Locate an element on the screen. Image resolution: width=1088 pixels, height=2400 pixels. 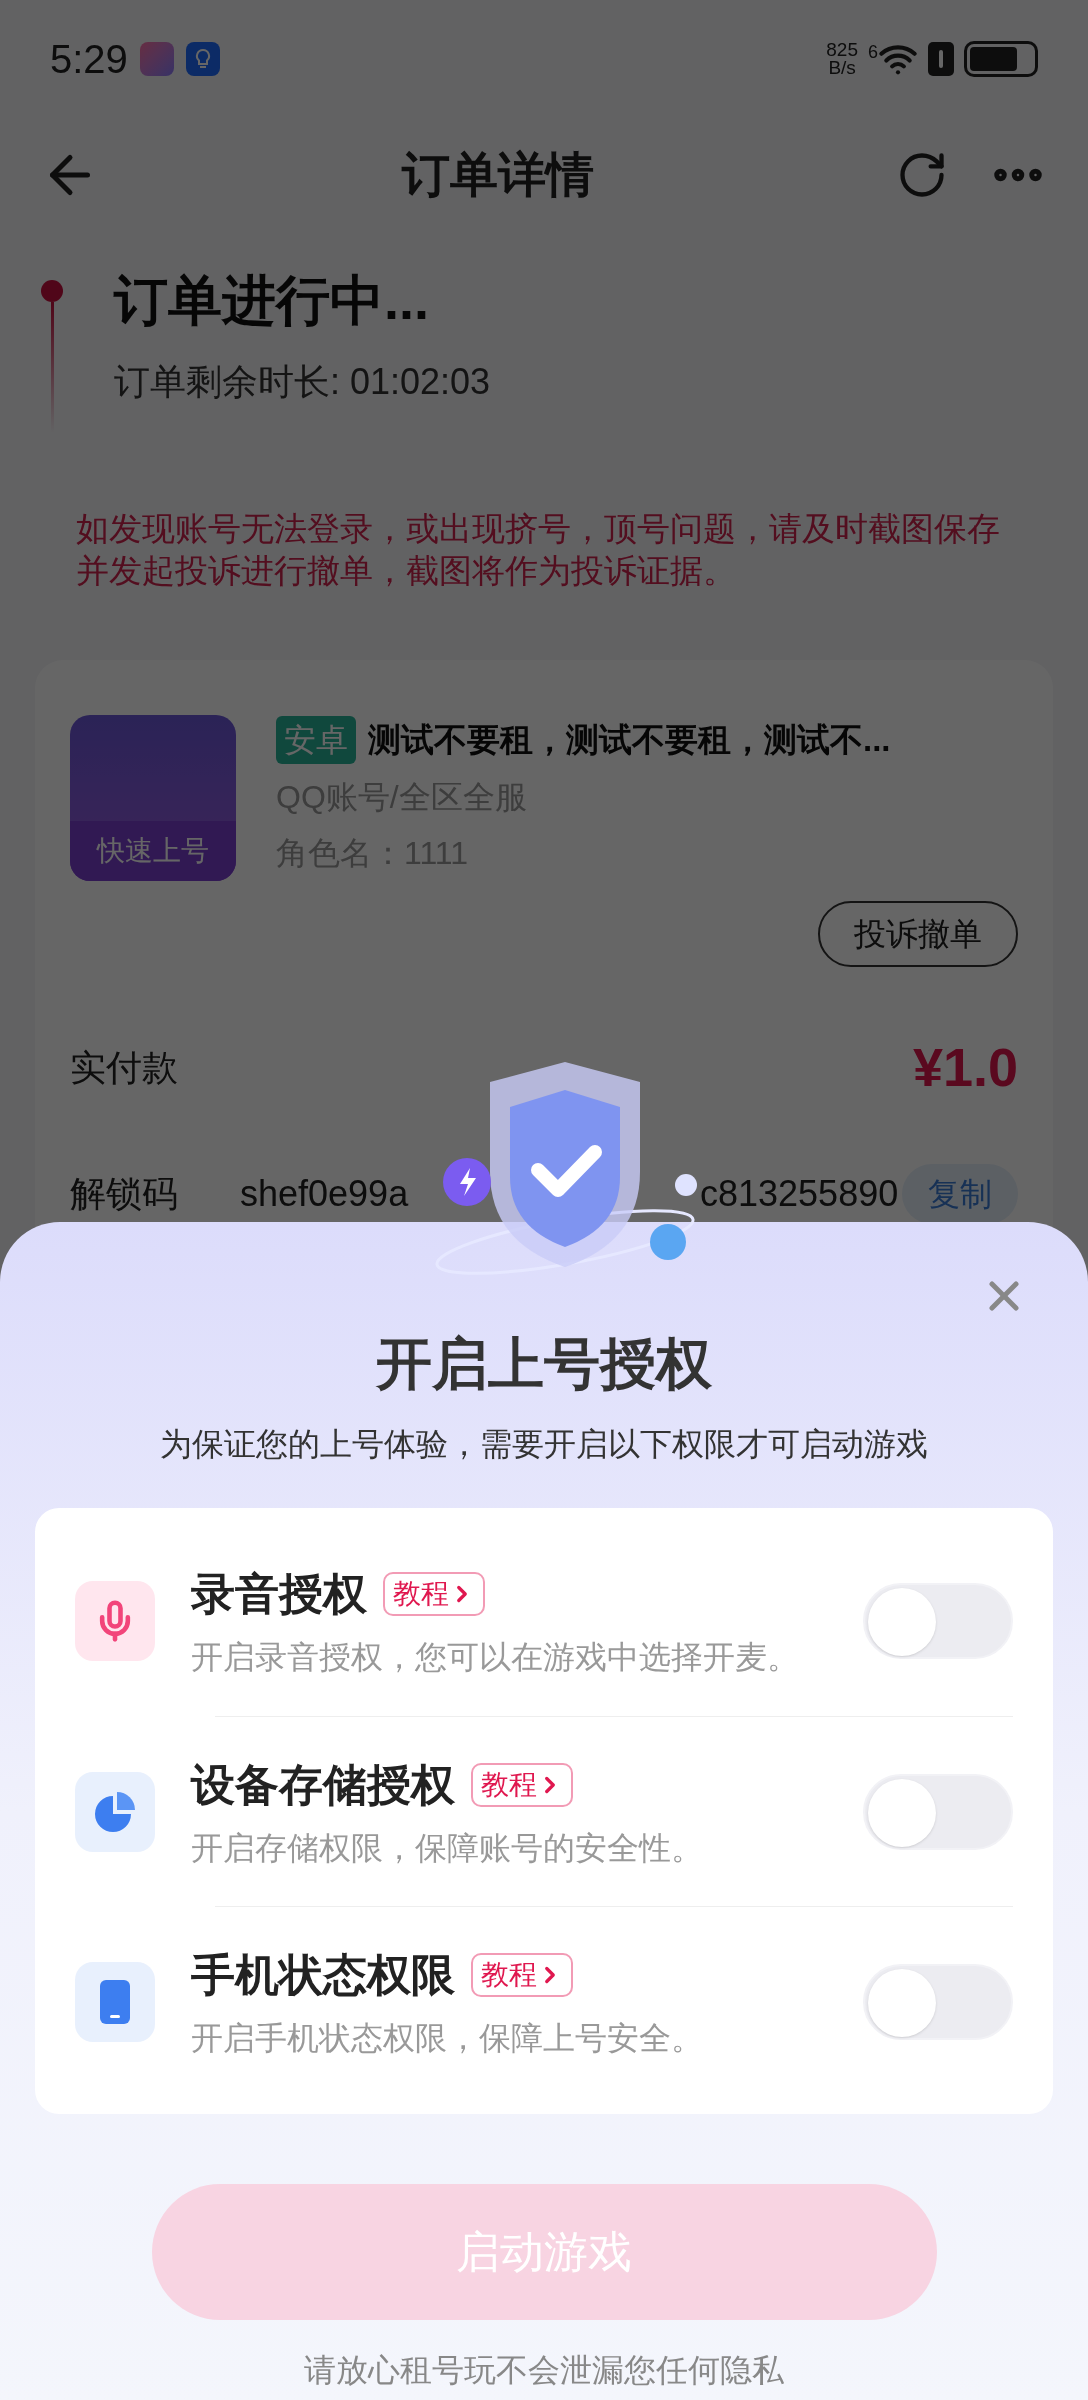
clock-time: 5:29 is located at coordinates (89, 59).